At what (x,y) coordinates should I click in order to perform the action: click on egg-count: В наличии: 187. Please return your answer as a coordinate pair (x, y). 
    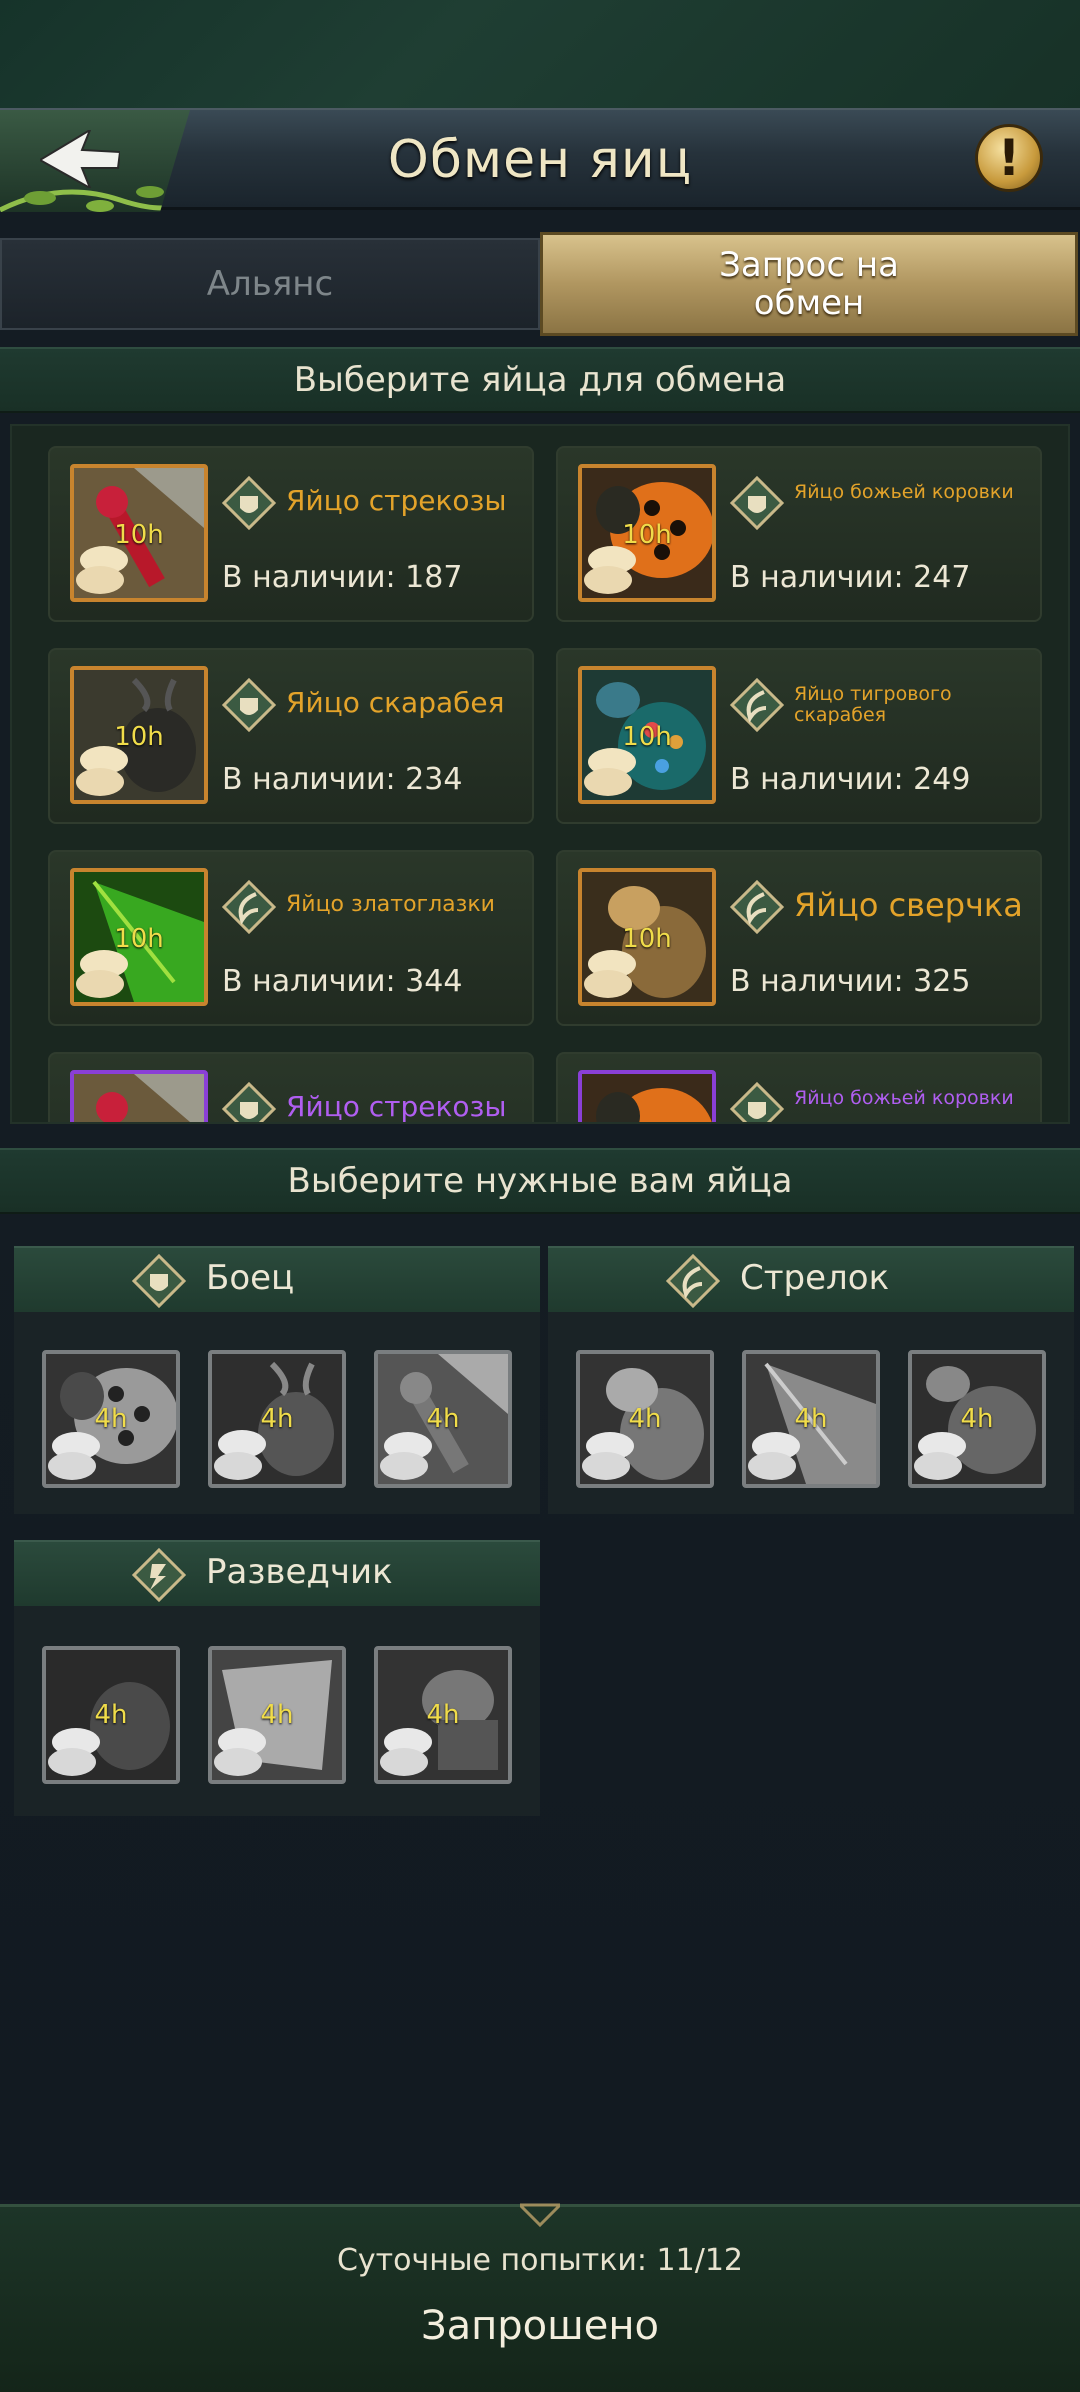
    Looking at the image, I should click on (342, 577).